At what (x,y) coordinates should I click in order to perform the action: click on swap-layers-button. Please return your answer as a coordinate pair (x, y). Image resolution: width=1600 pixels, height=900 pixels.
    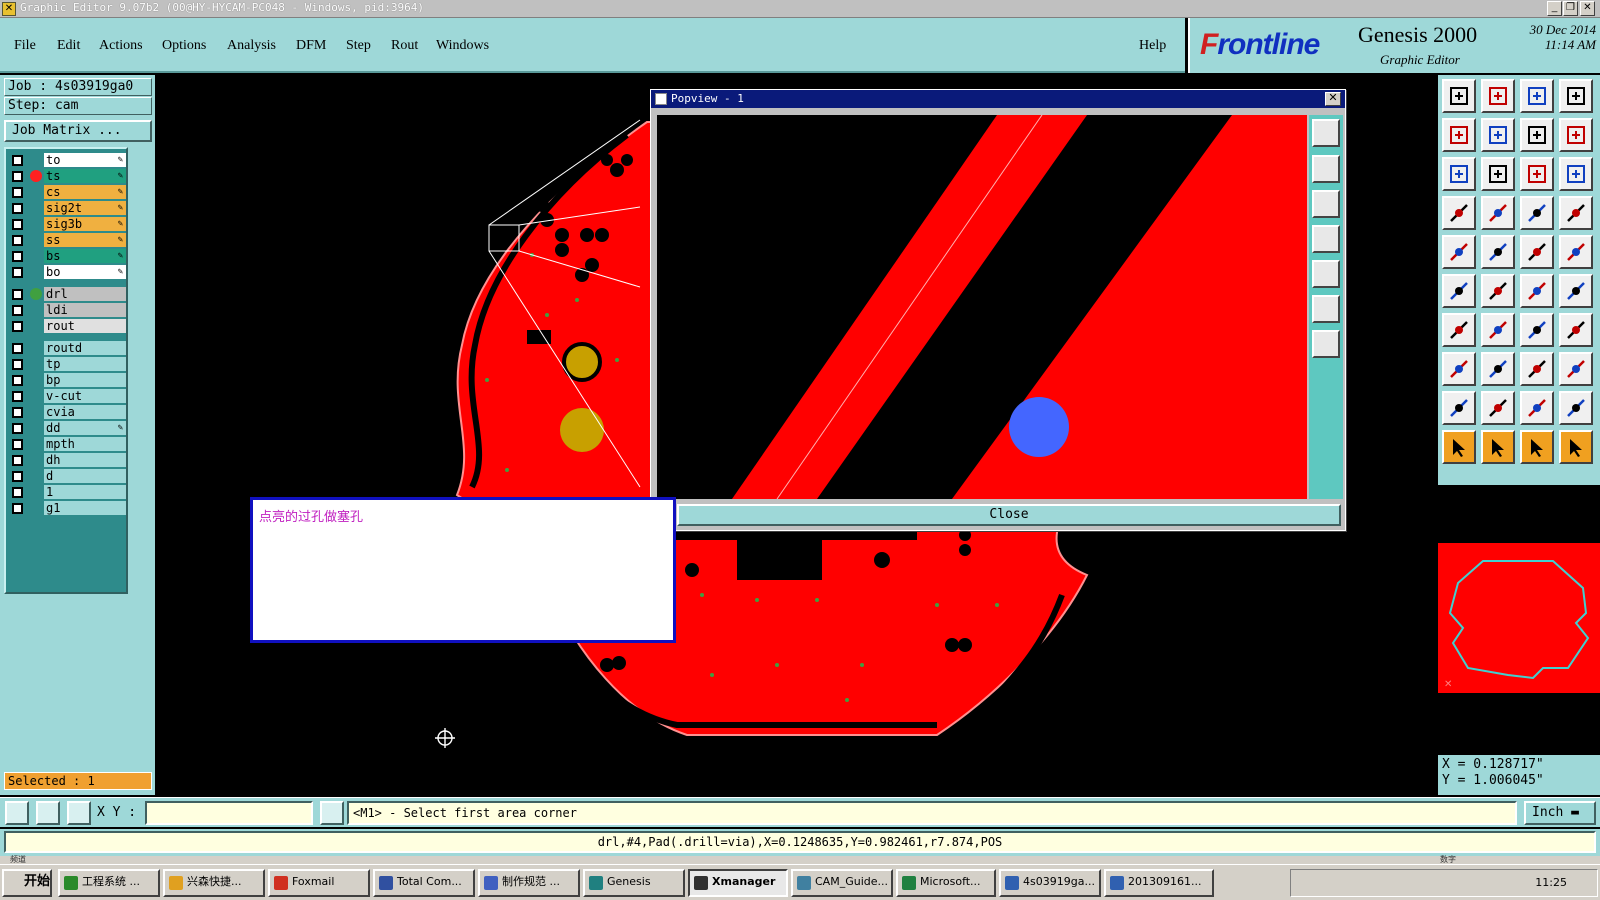
    Looking at the image, I should click on (1576, 135).